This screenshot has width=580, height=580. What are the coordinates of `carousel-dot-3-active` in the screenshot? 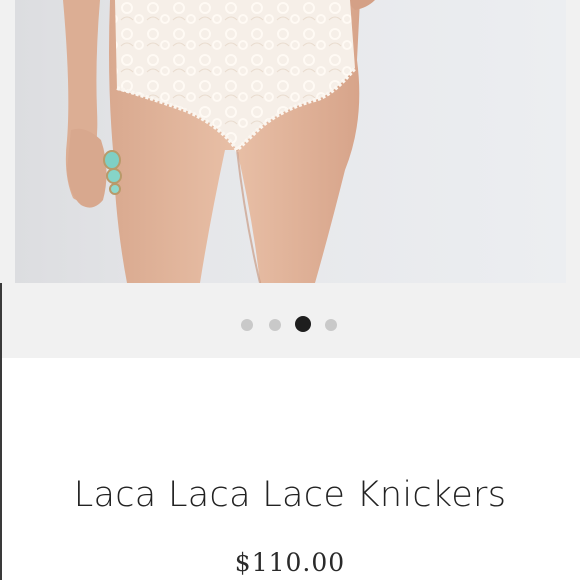 It's located at (303, 324).